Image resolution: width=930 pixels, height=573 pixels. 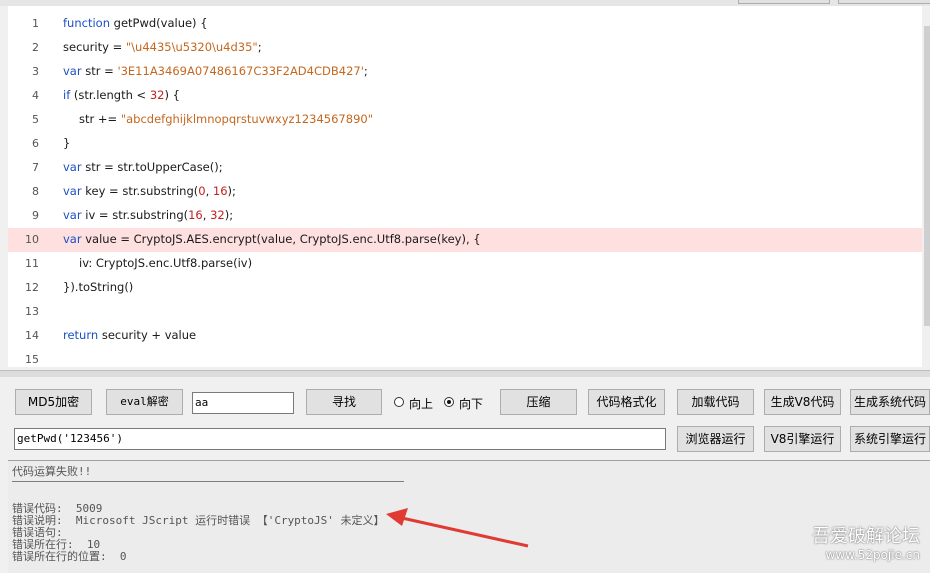 What do you see at coordinates (866, 536) in the screenshot?
I see `watermark-title: 吾爱破解论坛` at bounding box center [866, 536].